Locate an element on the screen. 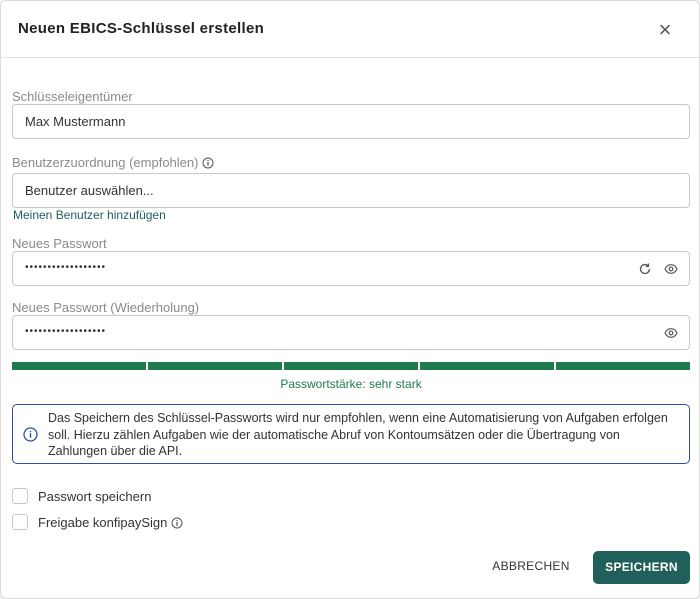  refresh-icon is located at coordinates (645, 269).